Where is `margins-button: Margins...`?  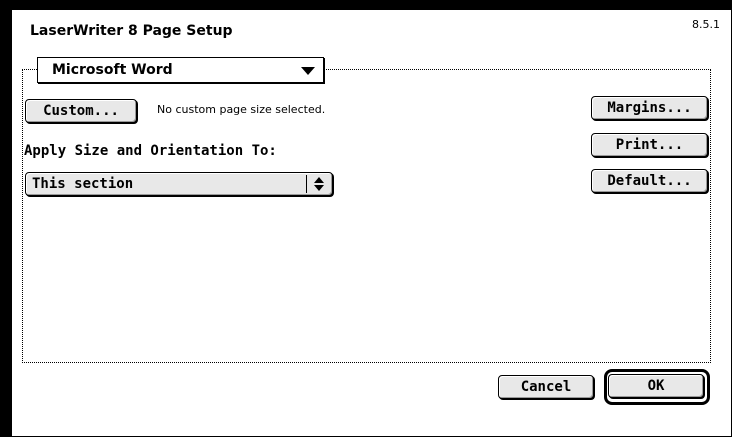 margins-button: Margins... is located at coordinates (649, 108).